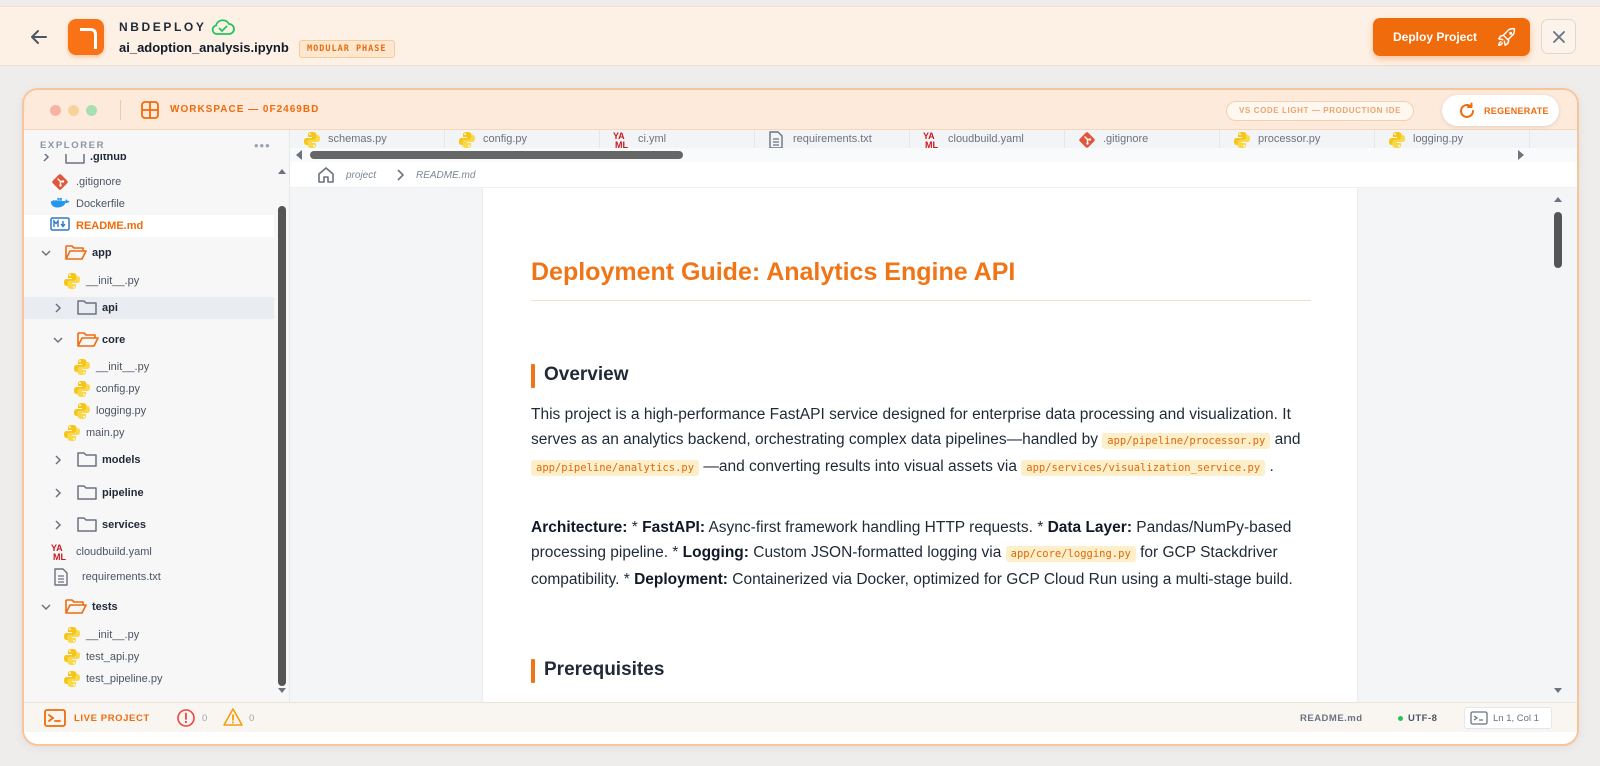  I want to click on tree-item-label: api, so click(110, 308).